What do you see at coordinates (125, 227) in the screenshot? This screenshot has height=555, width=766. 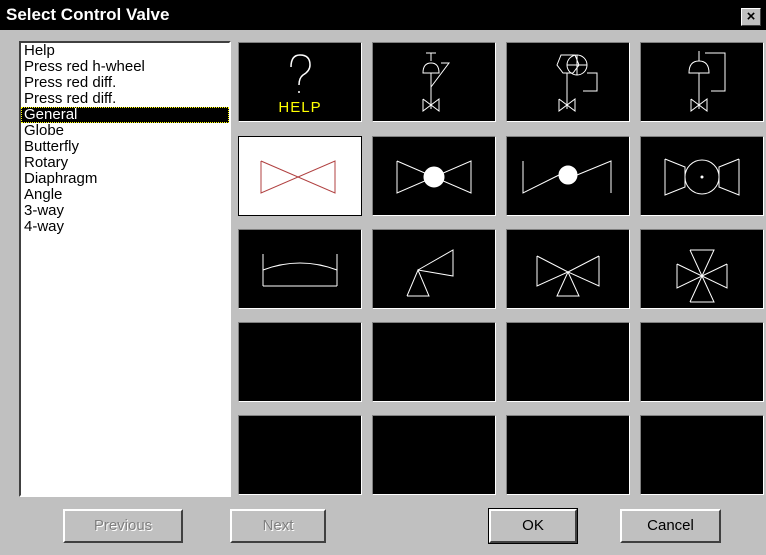 I see `list-item: 4-way` at bounding box center [125, 227].